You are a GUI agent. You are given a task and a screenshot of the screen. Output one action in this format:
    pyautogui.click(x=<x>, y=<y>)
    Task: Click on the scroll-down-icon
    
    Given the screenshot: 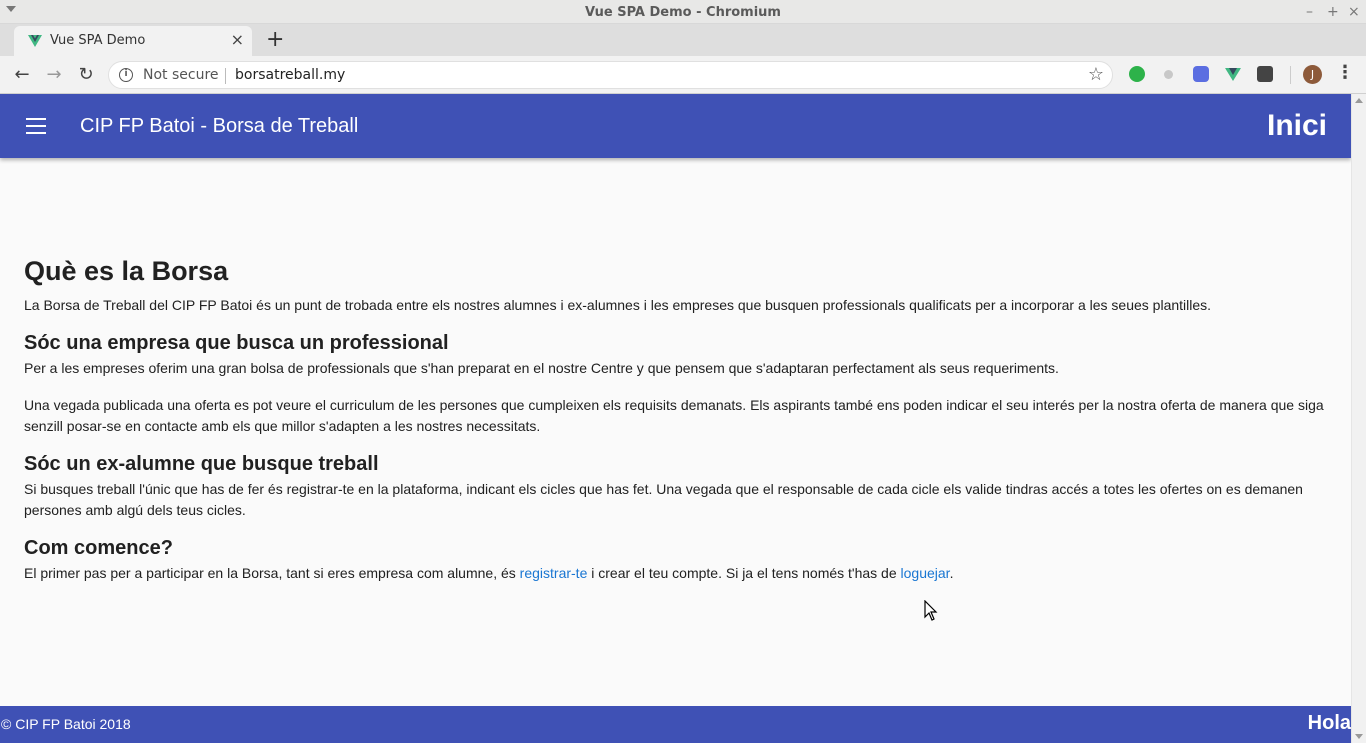 What is the action you would take?
    pyautogui.click(x=1359, y=736)
    